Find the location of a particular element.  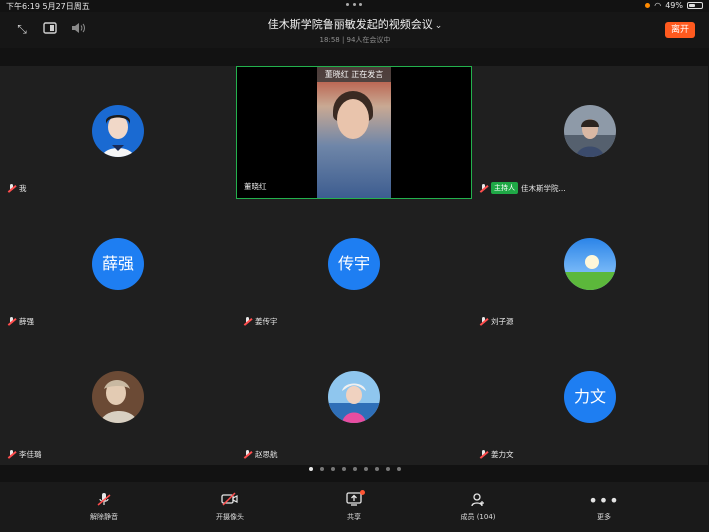

meeting-title: 佳木斯学院鲁丽敏发起的视频会议 ⌄ is located at coordinates (355, 24).